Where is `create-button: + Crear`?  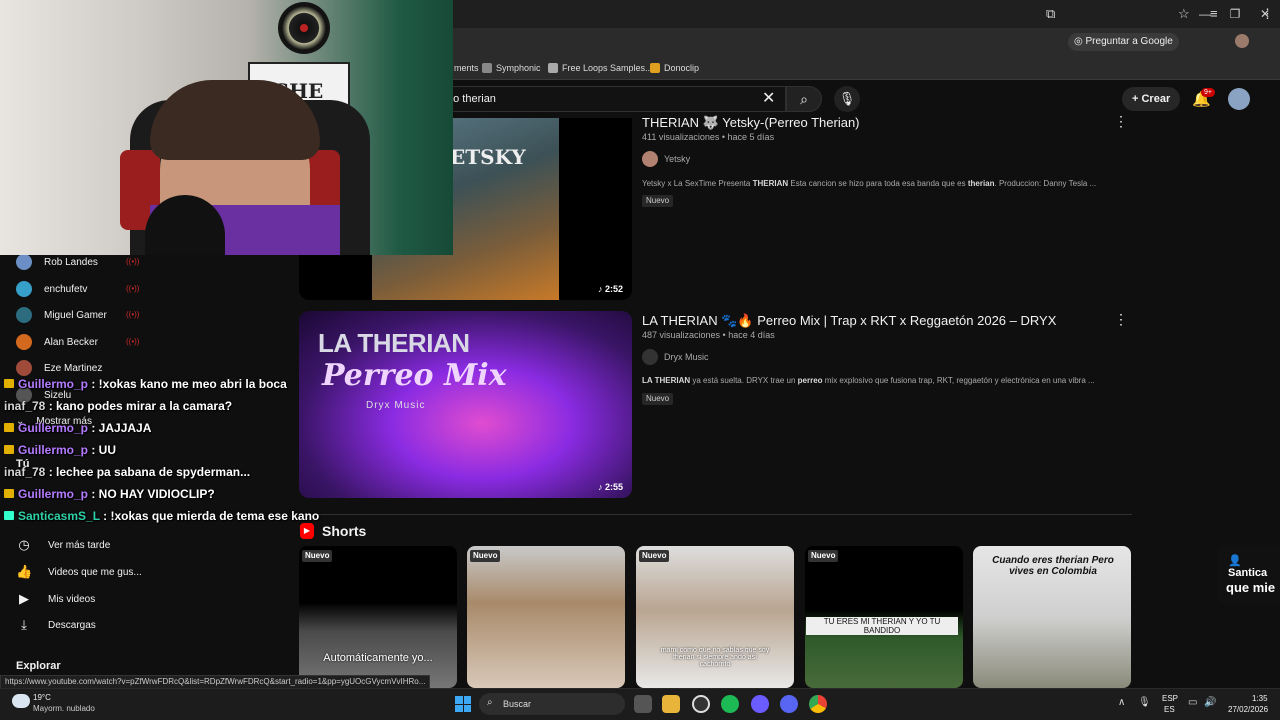
create-button: + Crear is located at coordinates (1151, 99).